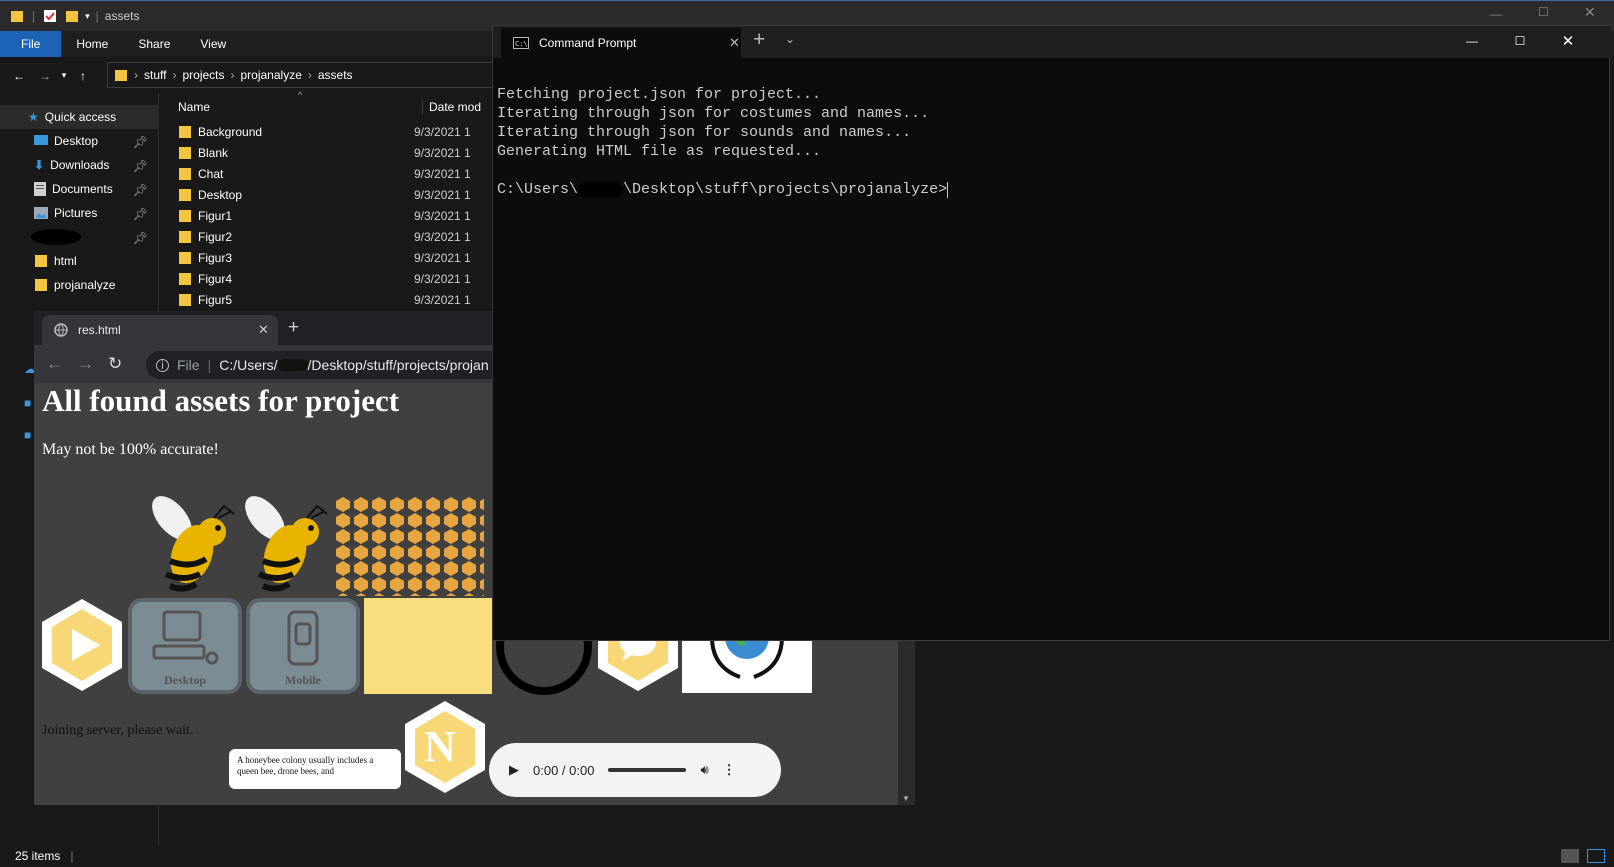  I want to click on new-folder-icon, so click(72, 16).